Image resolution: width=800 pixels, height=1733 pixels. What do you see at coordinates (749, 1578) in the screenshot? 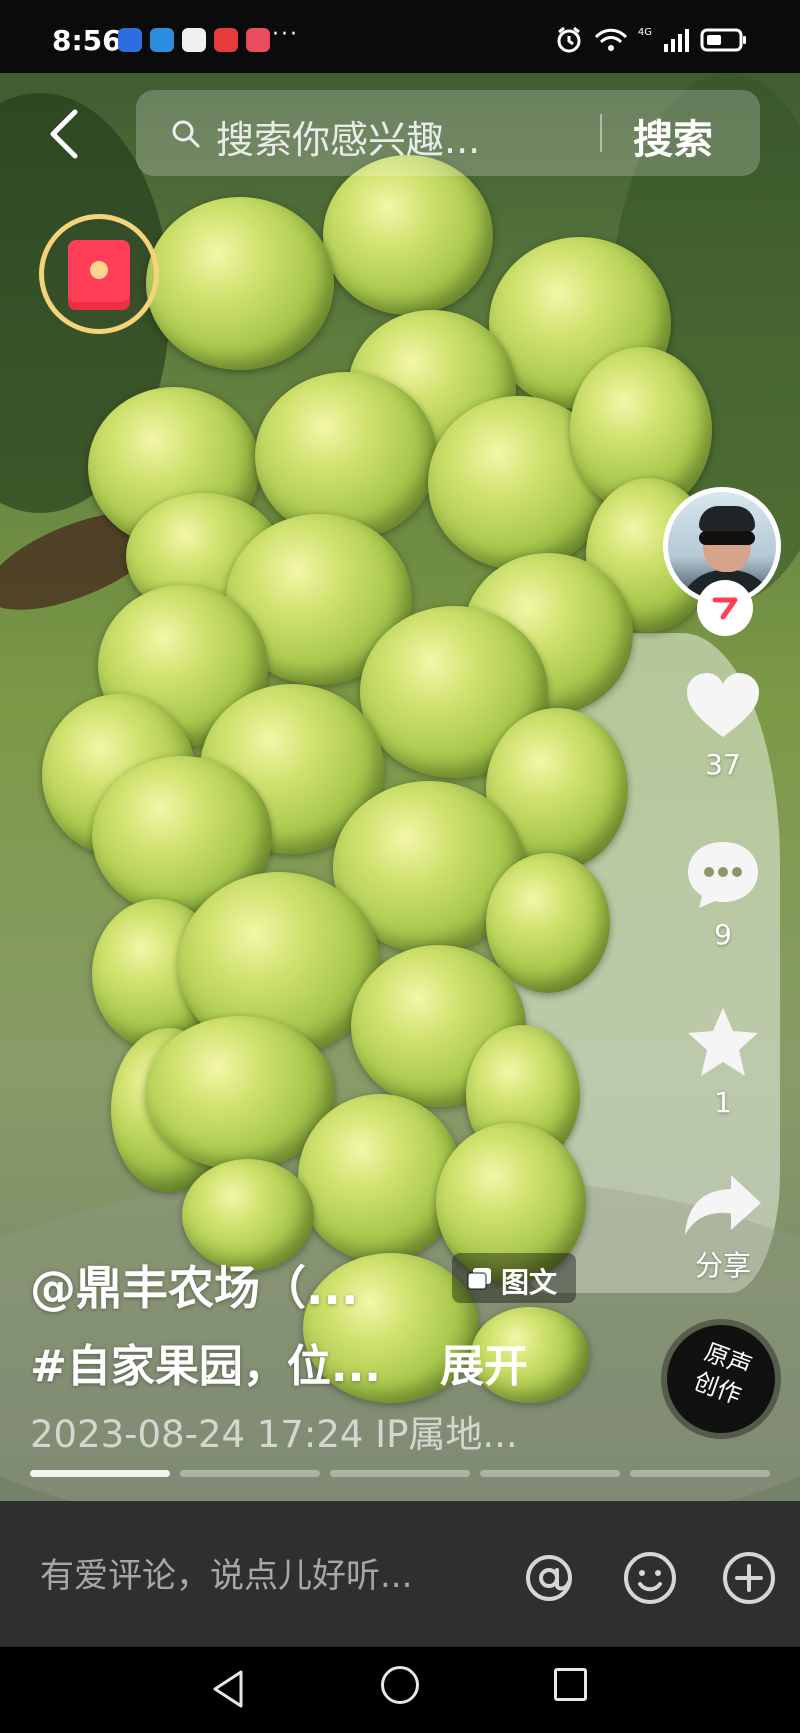
I see `plus-icon` at bounding box center [749, 1578].